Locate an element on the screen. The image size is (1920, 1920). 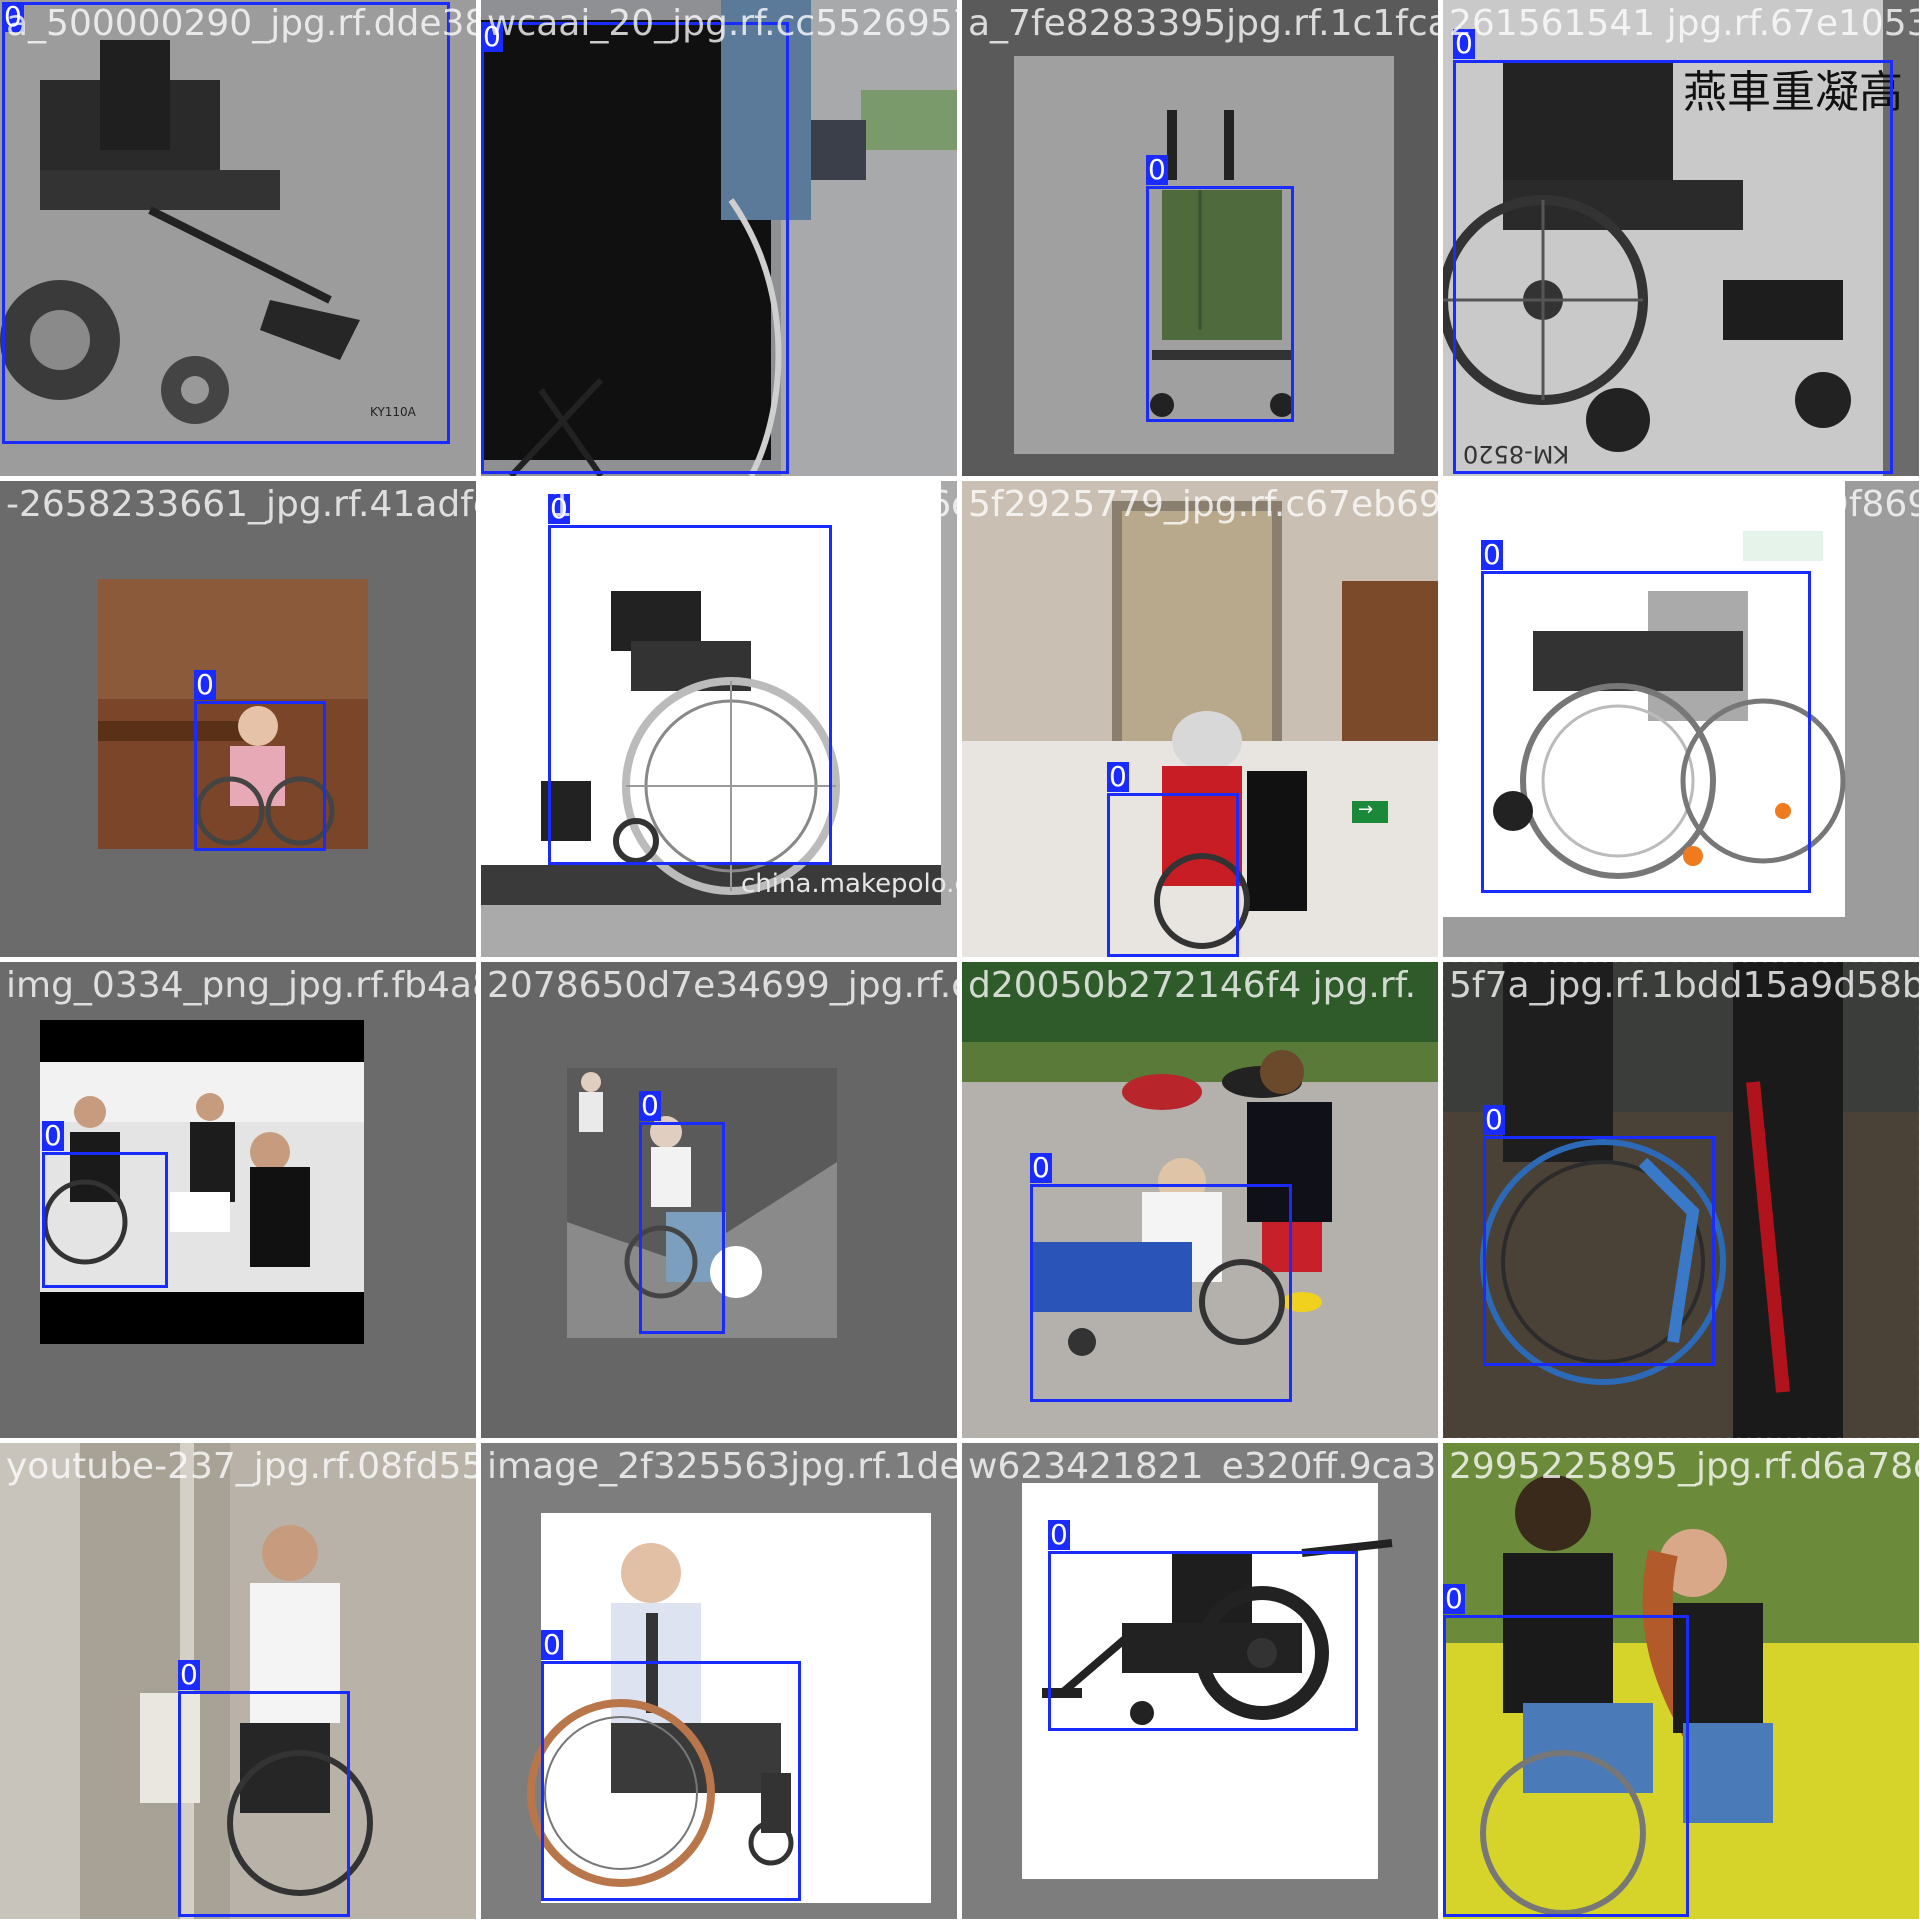
tile-10: 0 d20050b272146f4 jpg.rf. is located at coordinates (1200, 1200).